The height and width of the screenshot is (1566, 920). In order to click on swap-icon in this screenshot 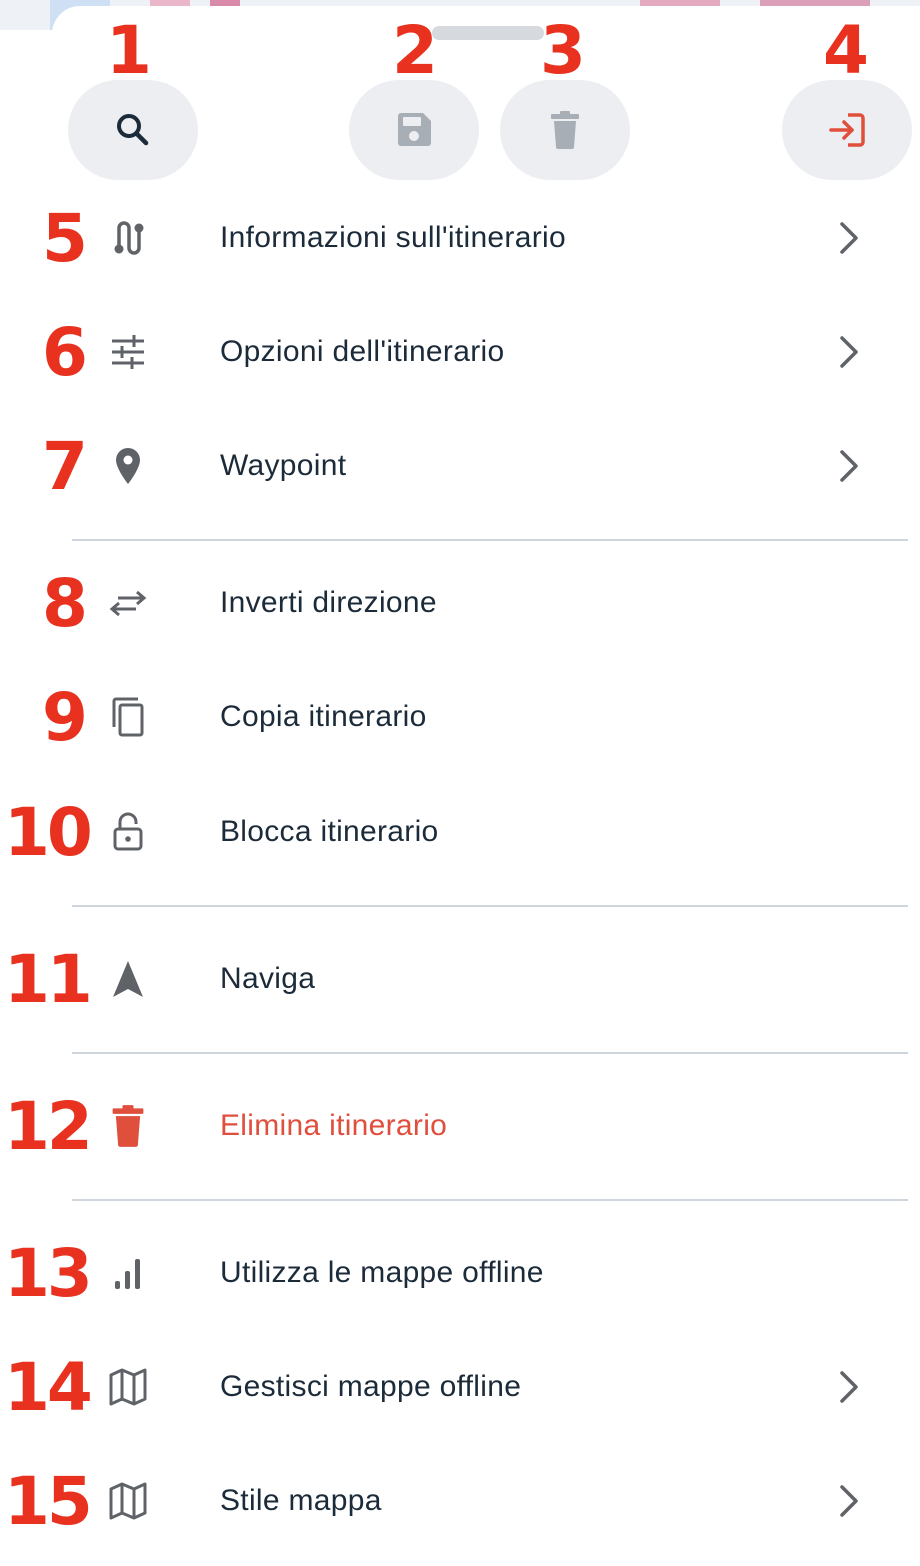, I will do `click(128, 603)`.